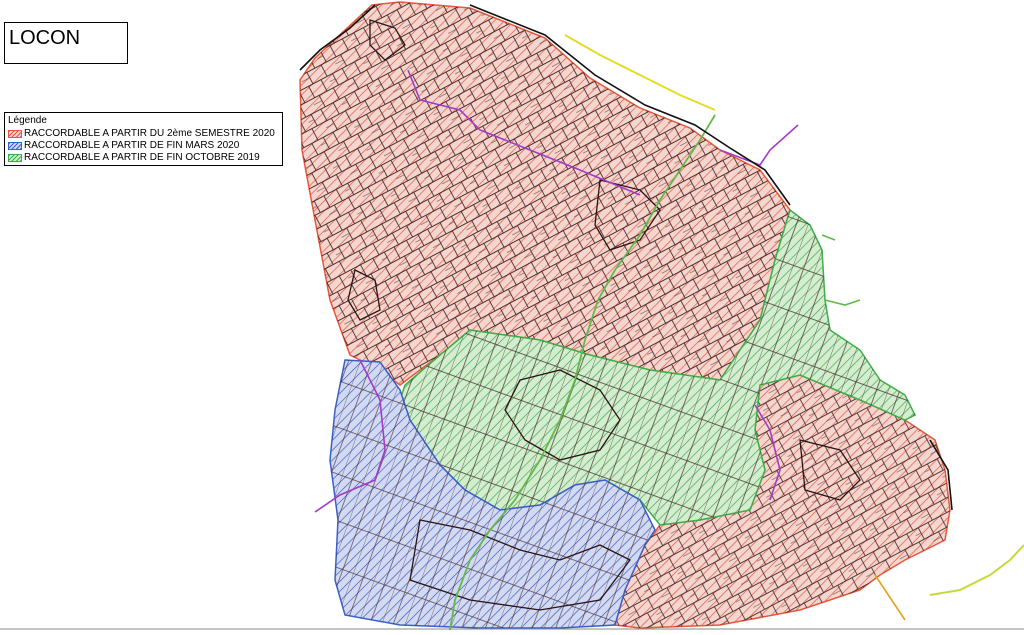  Describe the element at coordinates (15, 133) in the screenshot. I see `legend-swatch-red` at that location.